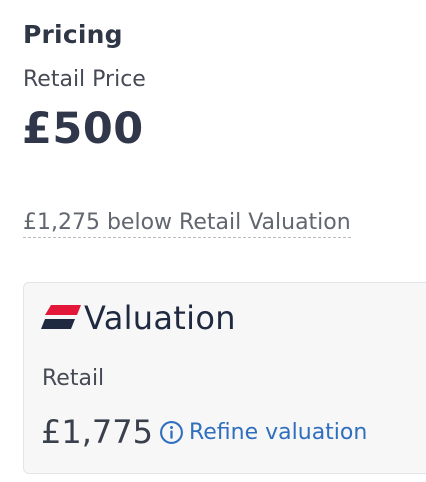  I want to click on info-icon, so click(171, 432).